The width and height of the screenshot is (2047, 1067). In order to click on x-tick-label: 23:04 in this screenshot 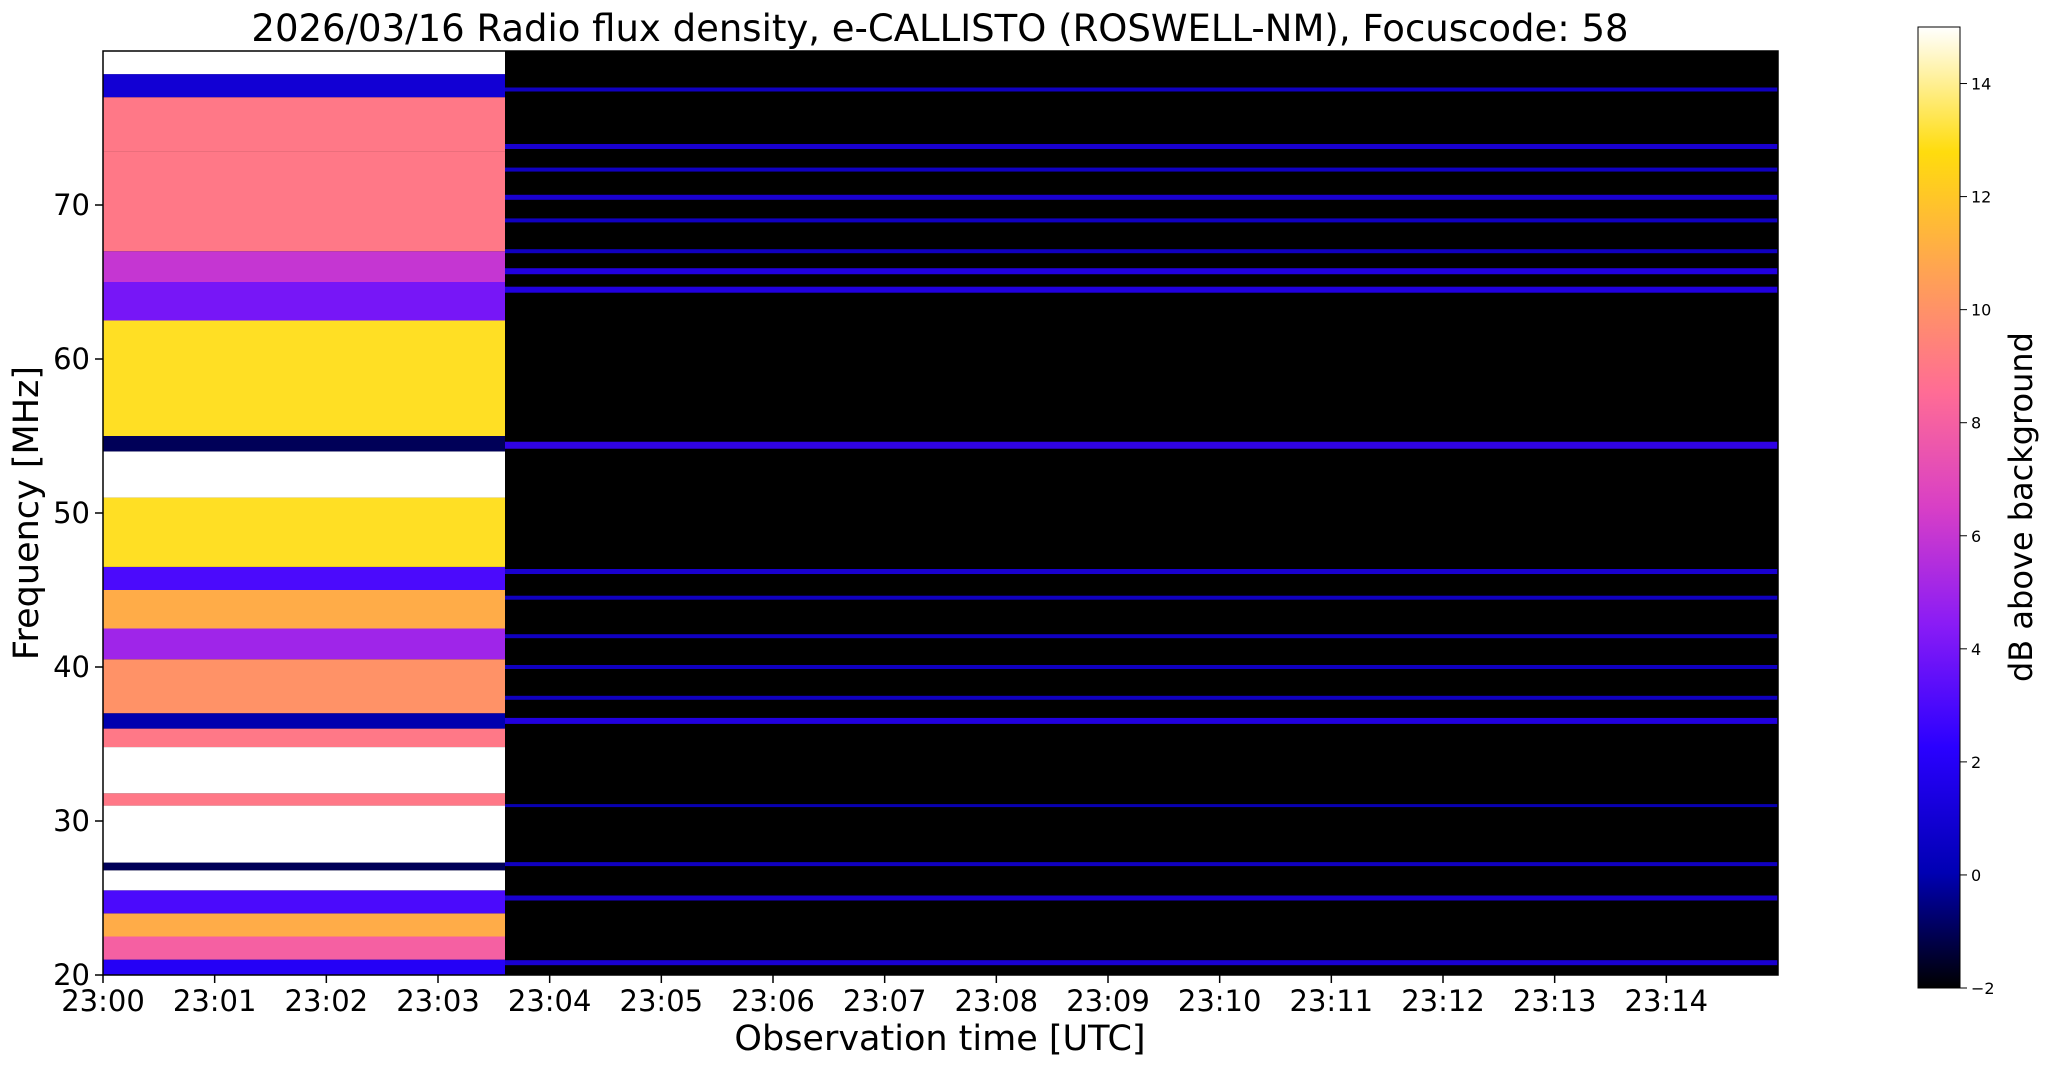, I will do `click(550, 1001)`.